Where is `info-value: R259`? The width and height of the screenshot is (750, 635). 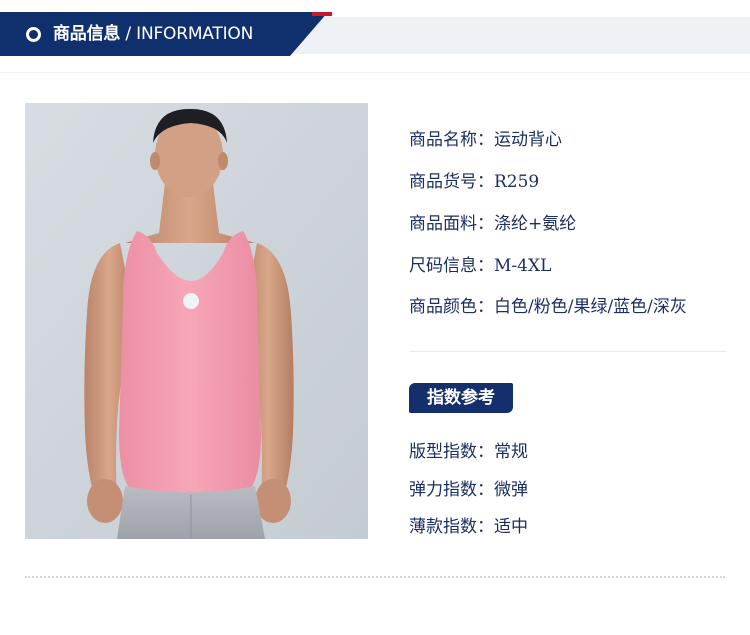 info-value: R259 is located at coordinates (517, 182).